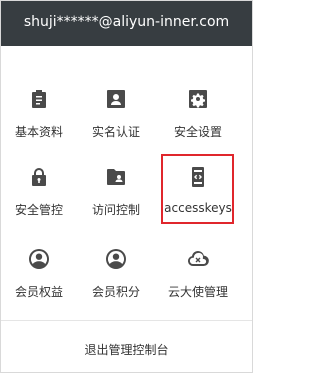  I want to click on menu-item-accesskeys: accesskeys, so click(198, 187).